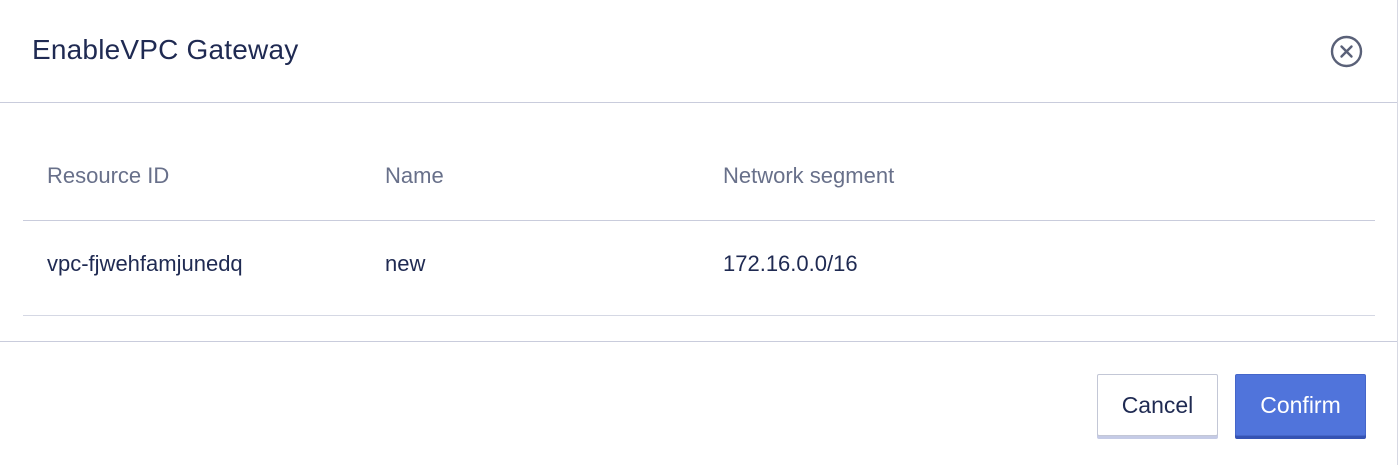 The width and height of the screenshot is (1400, 465). I want to click on cancel-button: Cancel, so click(1157, 405).